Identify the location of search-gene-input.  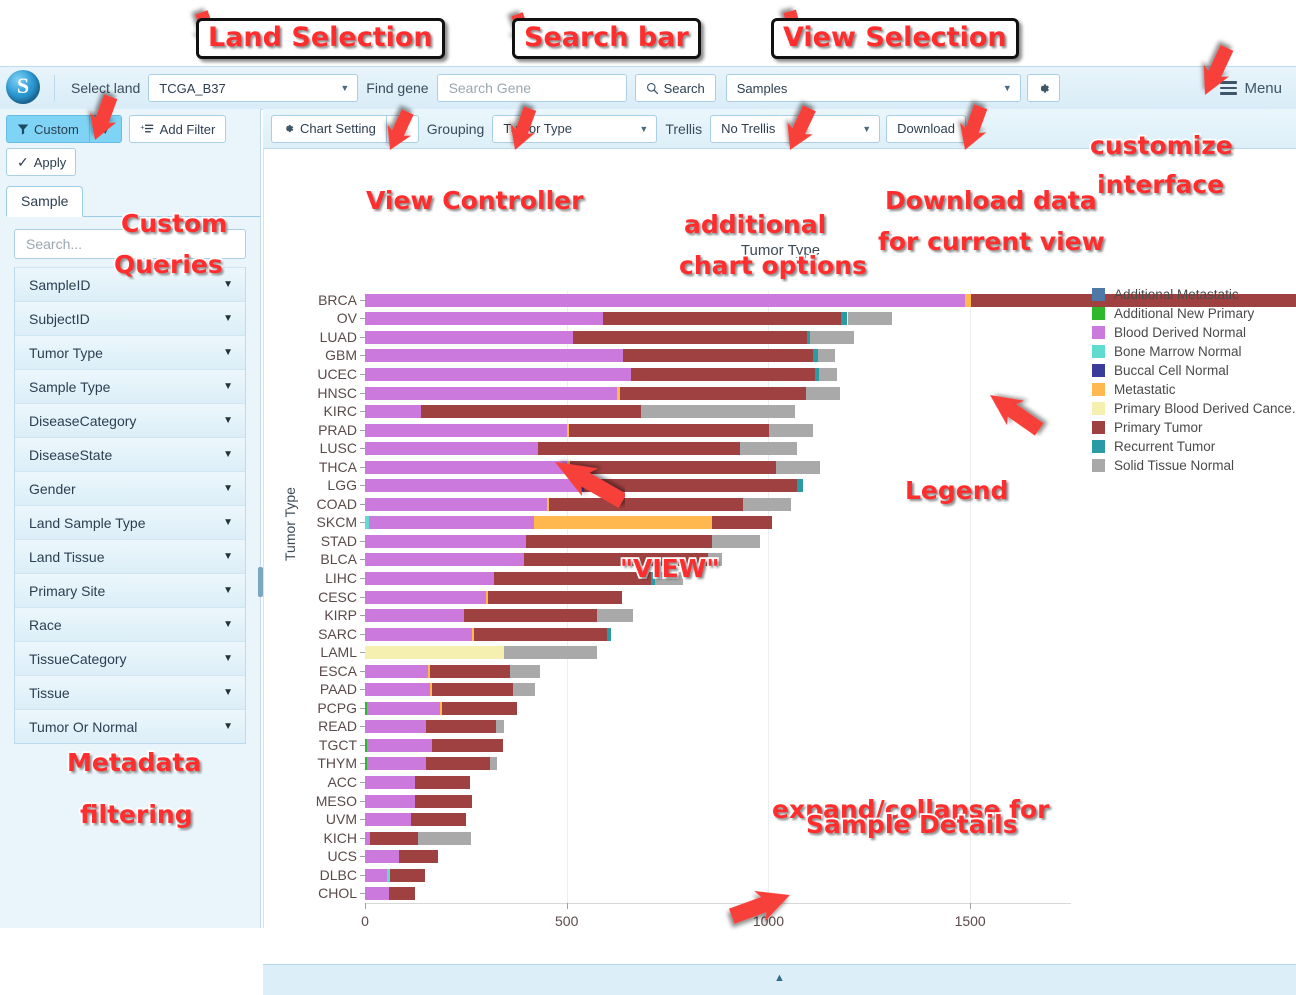
(531, 88).